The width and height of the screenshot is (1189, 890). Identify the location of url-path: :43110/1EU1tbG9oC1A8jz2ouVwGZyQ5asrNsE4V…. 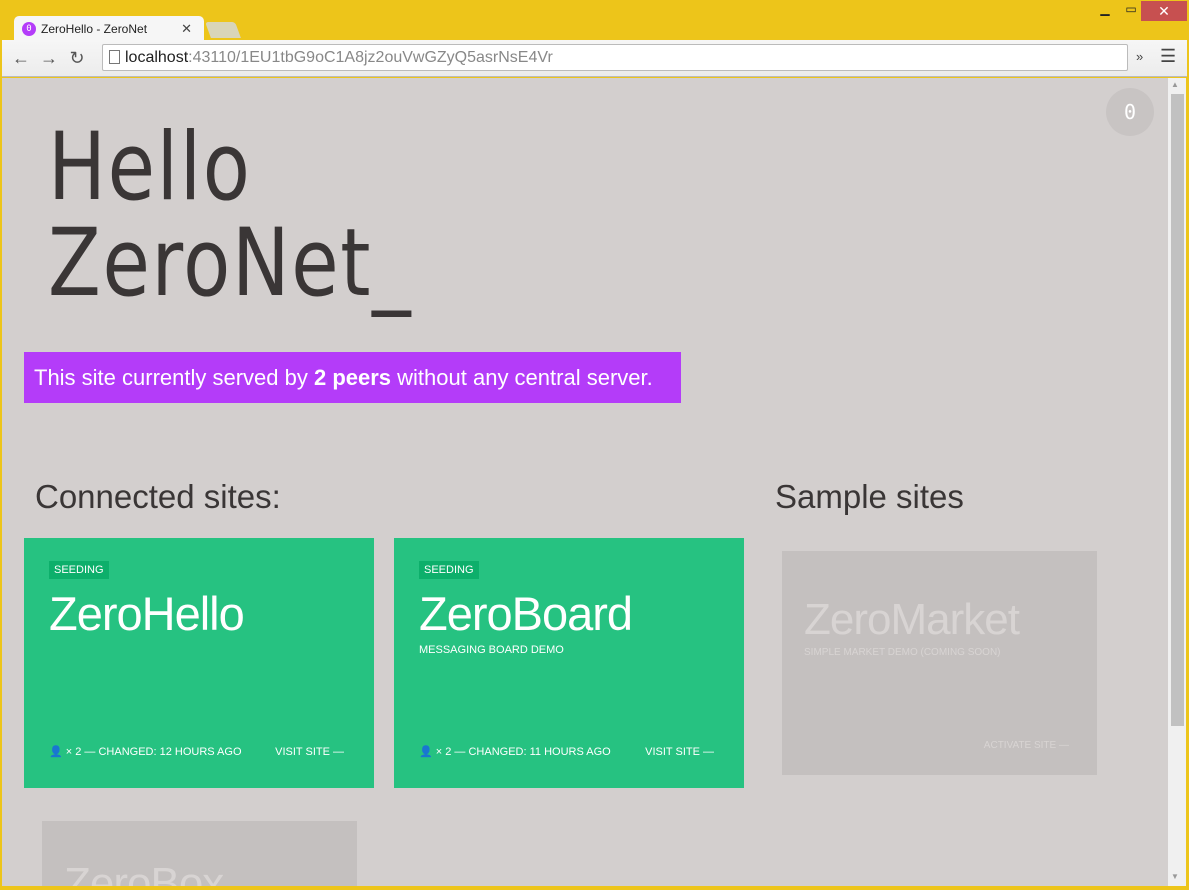
(370, 57).